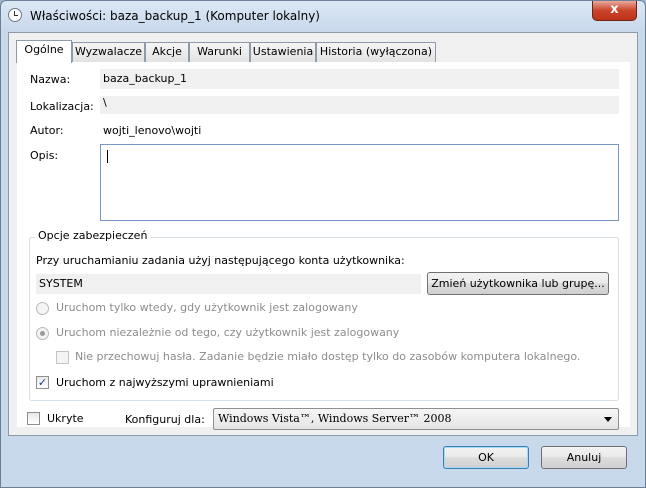  What do you see at coordinates (62, 106) in the screenshot?
I see `location-label: Lokalizacja:` at bounding box center [62, 106].